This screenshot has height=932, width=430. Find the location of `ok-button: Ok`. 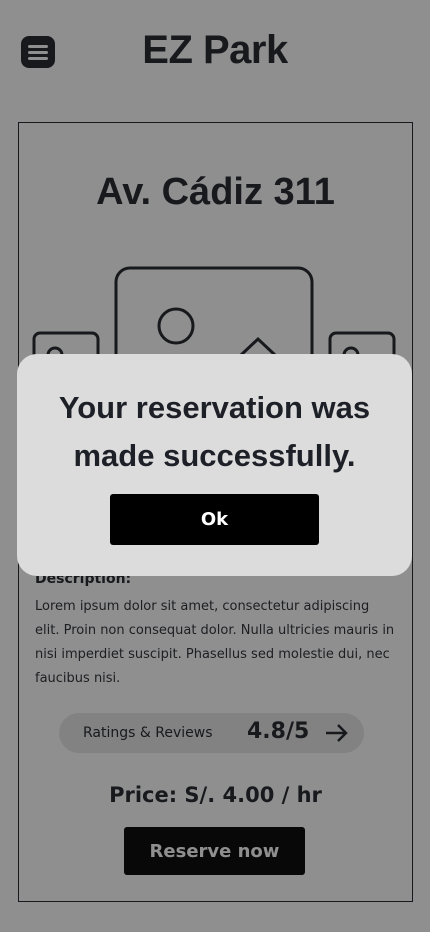

ok-button: Ok is located at coordinates (214, 519).